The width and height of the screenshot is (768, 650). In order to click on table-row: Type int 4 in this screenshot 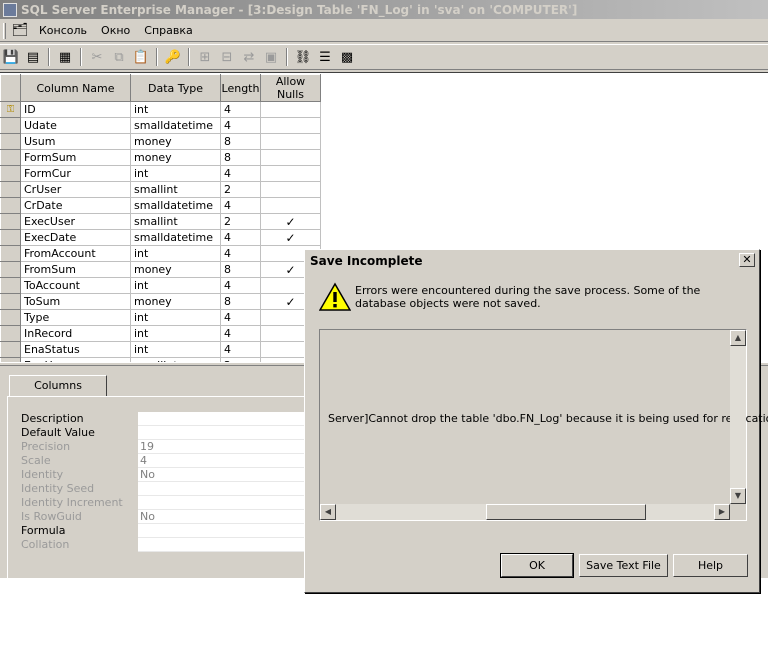, I will do `click(160, 317)`.